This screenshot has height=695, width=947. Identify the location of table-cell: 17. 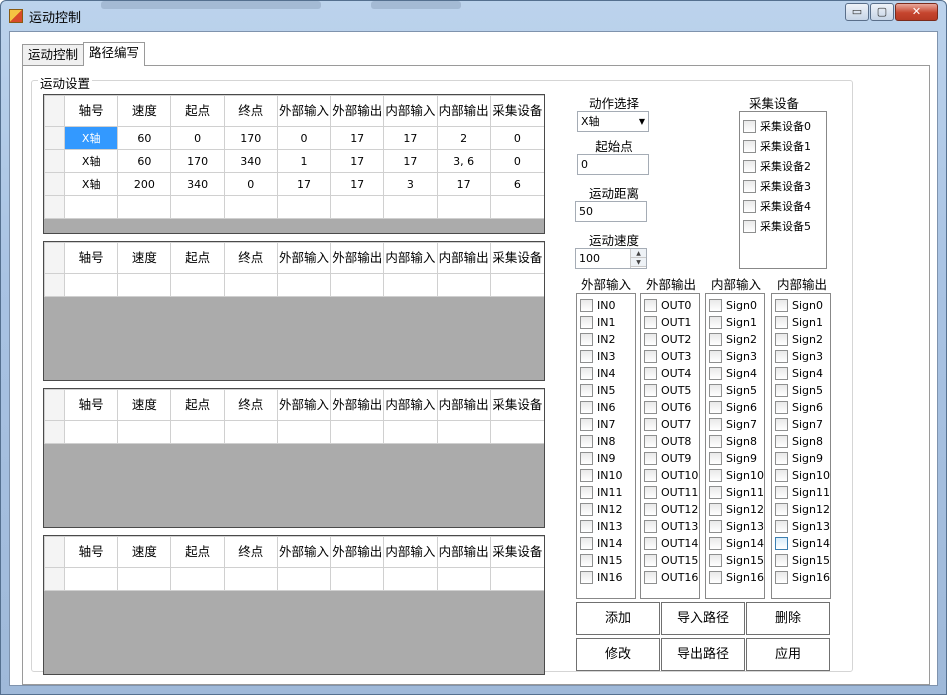
(357, 138).